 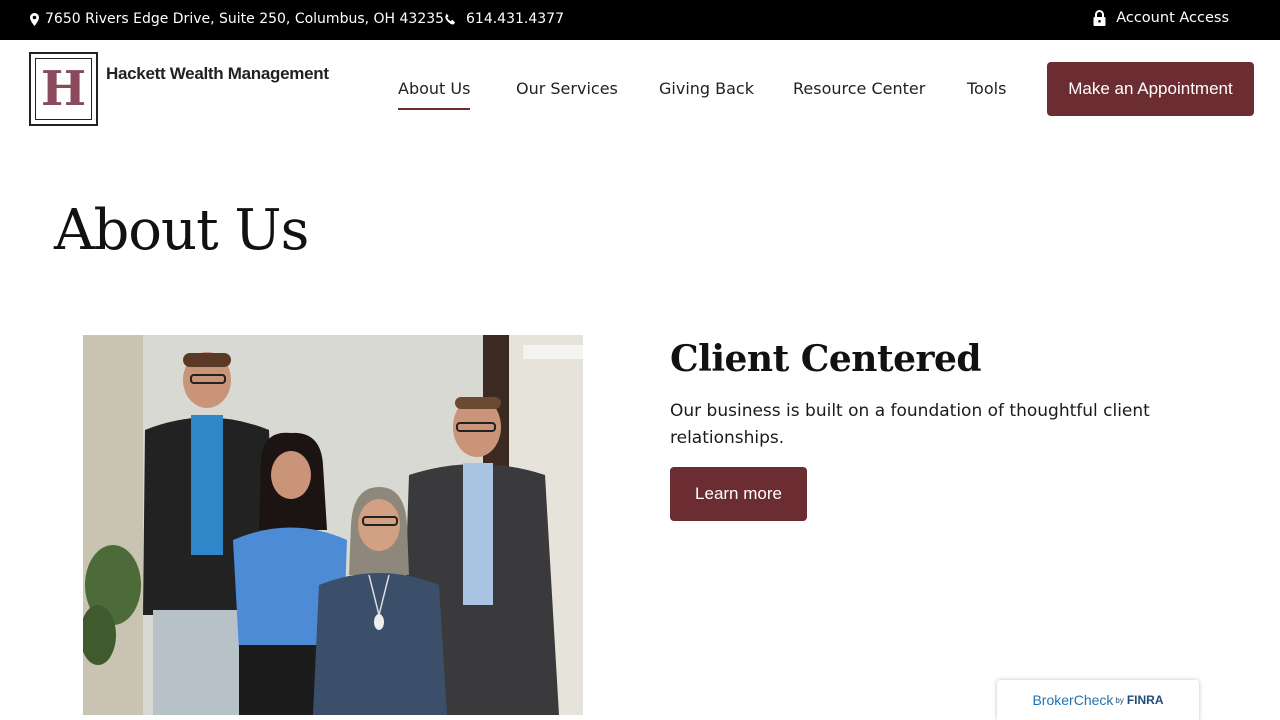 I want to click on nav-tools: Tools, so click(x=986, y=88).